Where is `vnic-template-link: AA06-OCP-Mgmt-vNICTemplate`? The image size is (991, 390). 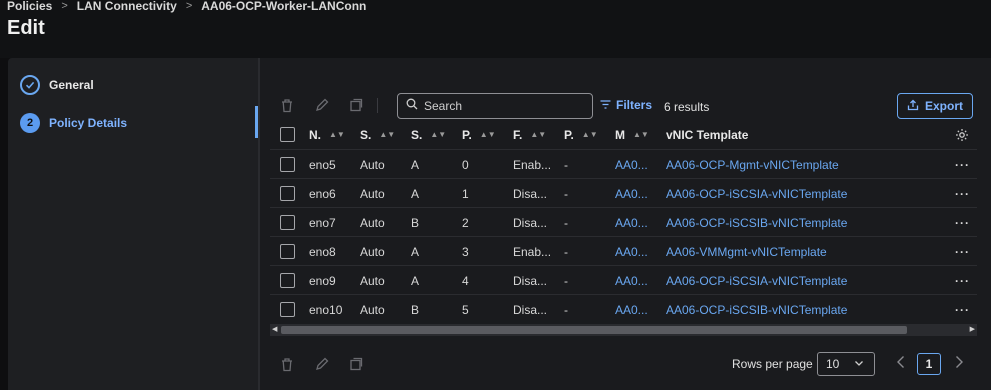 vnic-template-link: AA06-OCP-Mgmt-vNICTemplate is located at coordinates (752, 164).